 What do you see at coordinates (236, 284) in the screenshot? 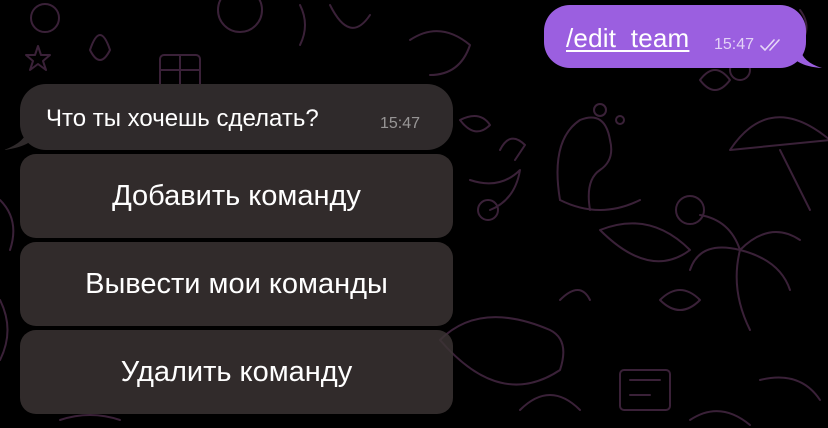
I see `list-my-teams-button: Вывести мои команды` at bounding box center [236, 284].